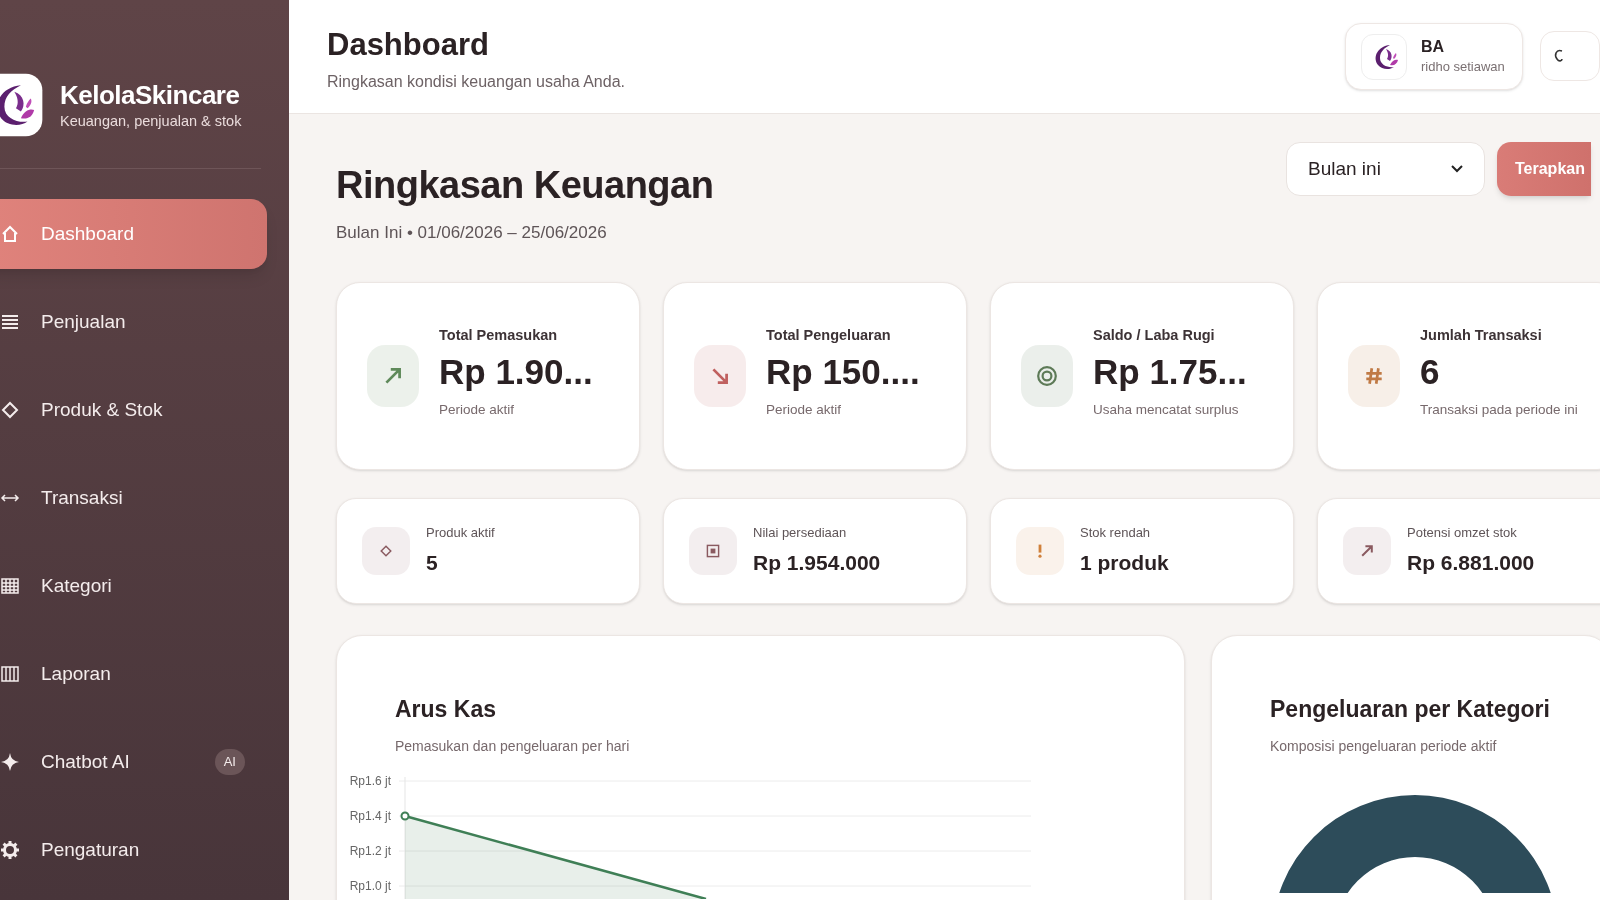 The height and width of the screenshot is (900, 1600). I want to click on stat-label: Produk aktif, so click(460, 533).